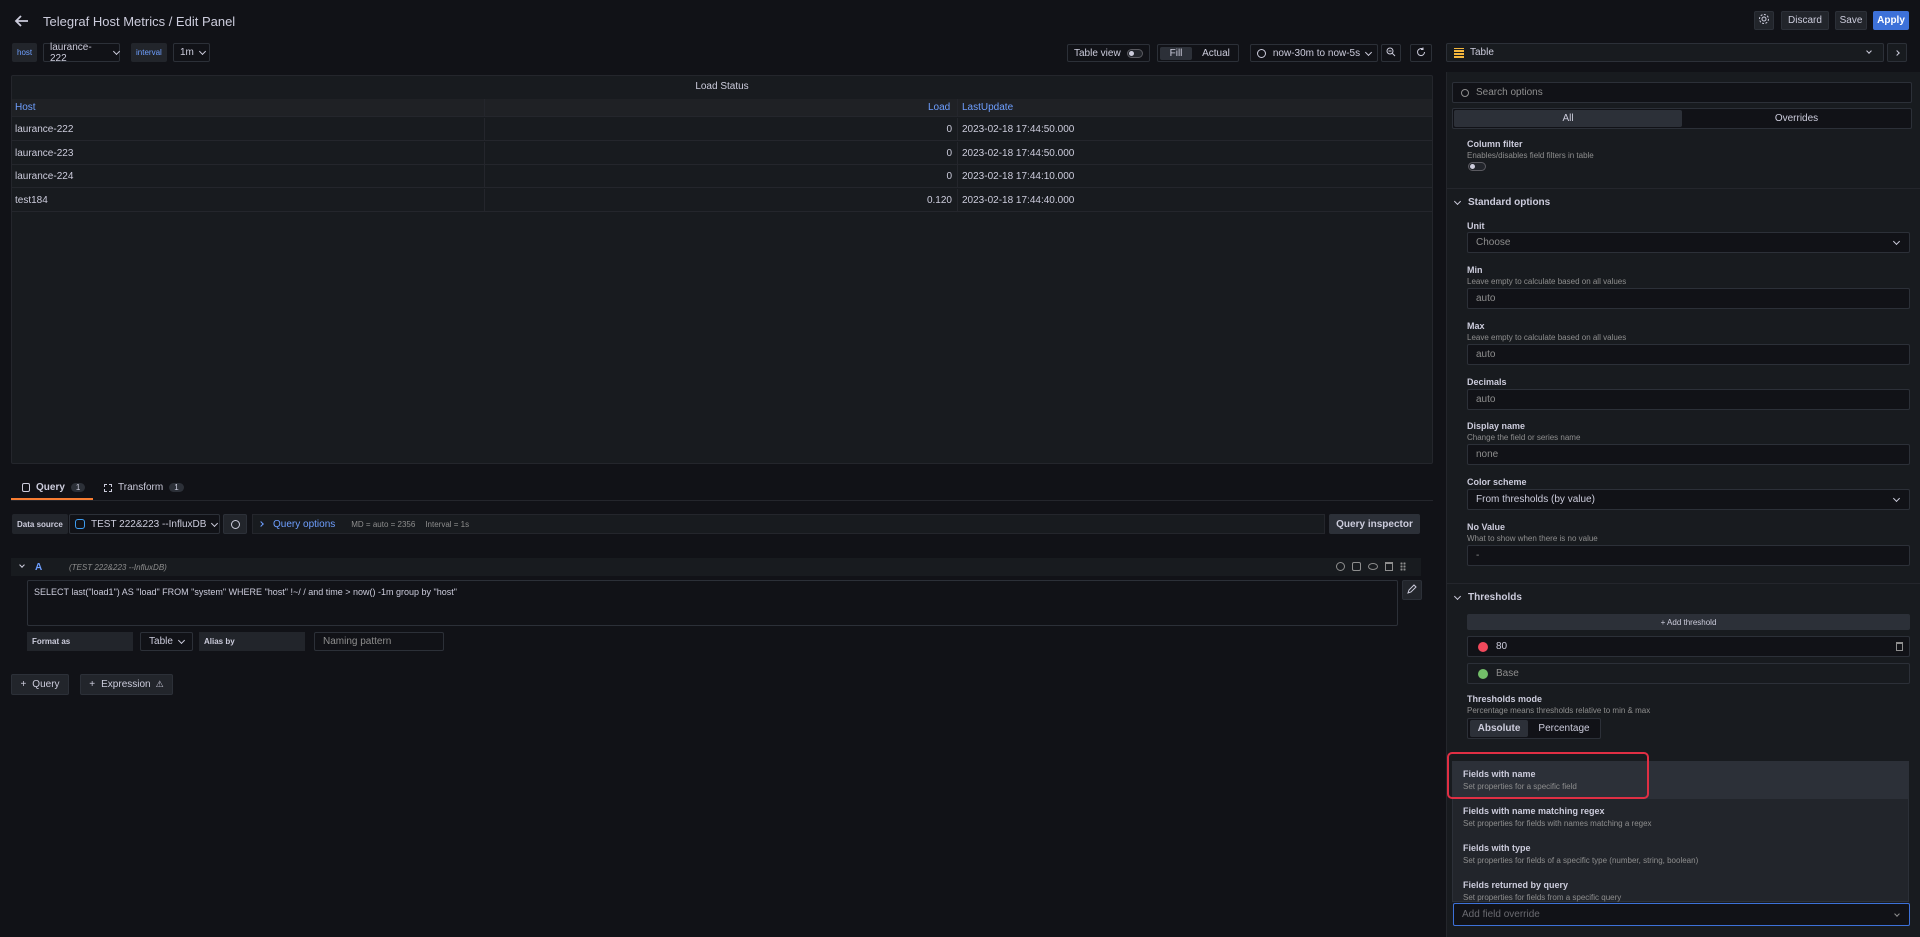  Describe the element at coordinates (1564, 728) in the screenshot. I see `mode-percentage-button: Percentage` at that location.